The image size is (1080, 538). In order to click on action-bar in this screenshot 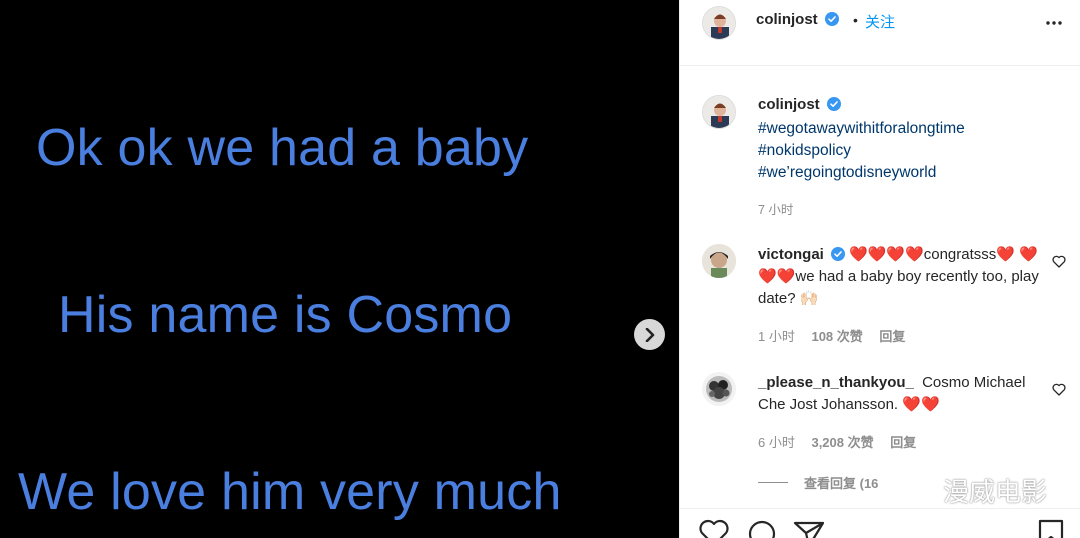, I will do `click(880, 523)`.